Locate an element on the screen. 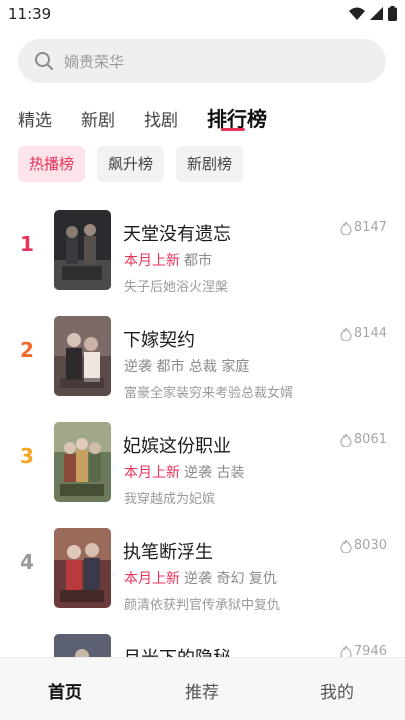  ranking-row: 3 妃嫔这份职业 本月上新 逆袭 古装 我穿越成为妃嫔 8061 is located at coordinates (202, 462).